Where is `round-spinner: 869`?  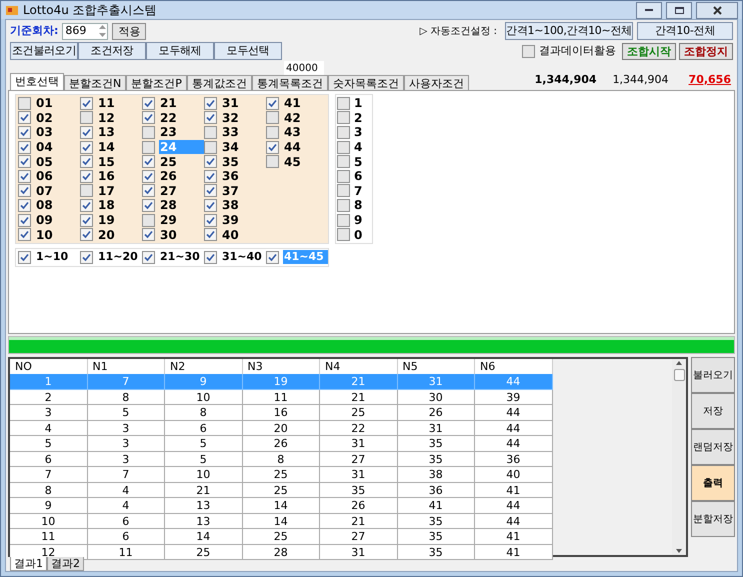
round-spinner: 869 is located at coordinates (85, 31).